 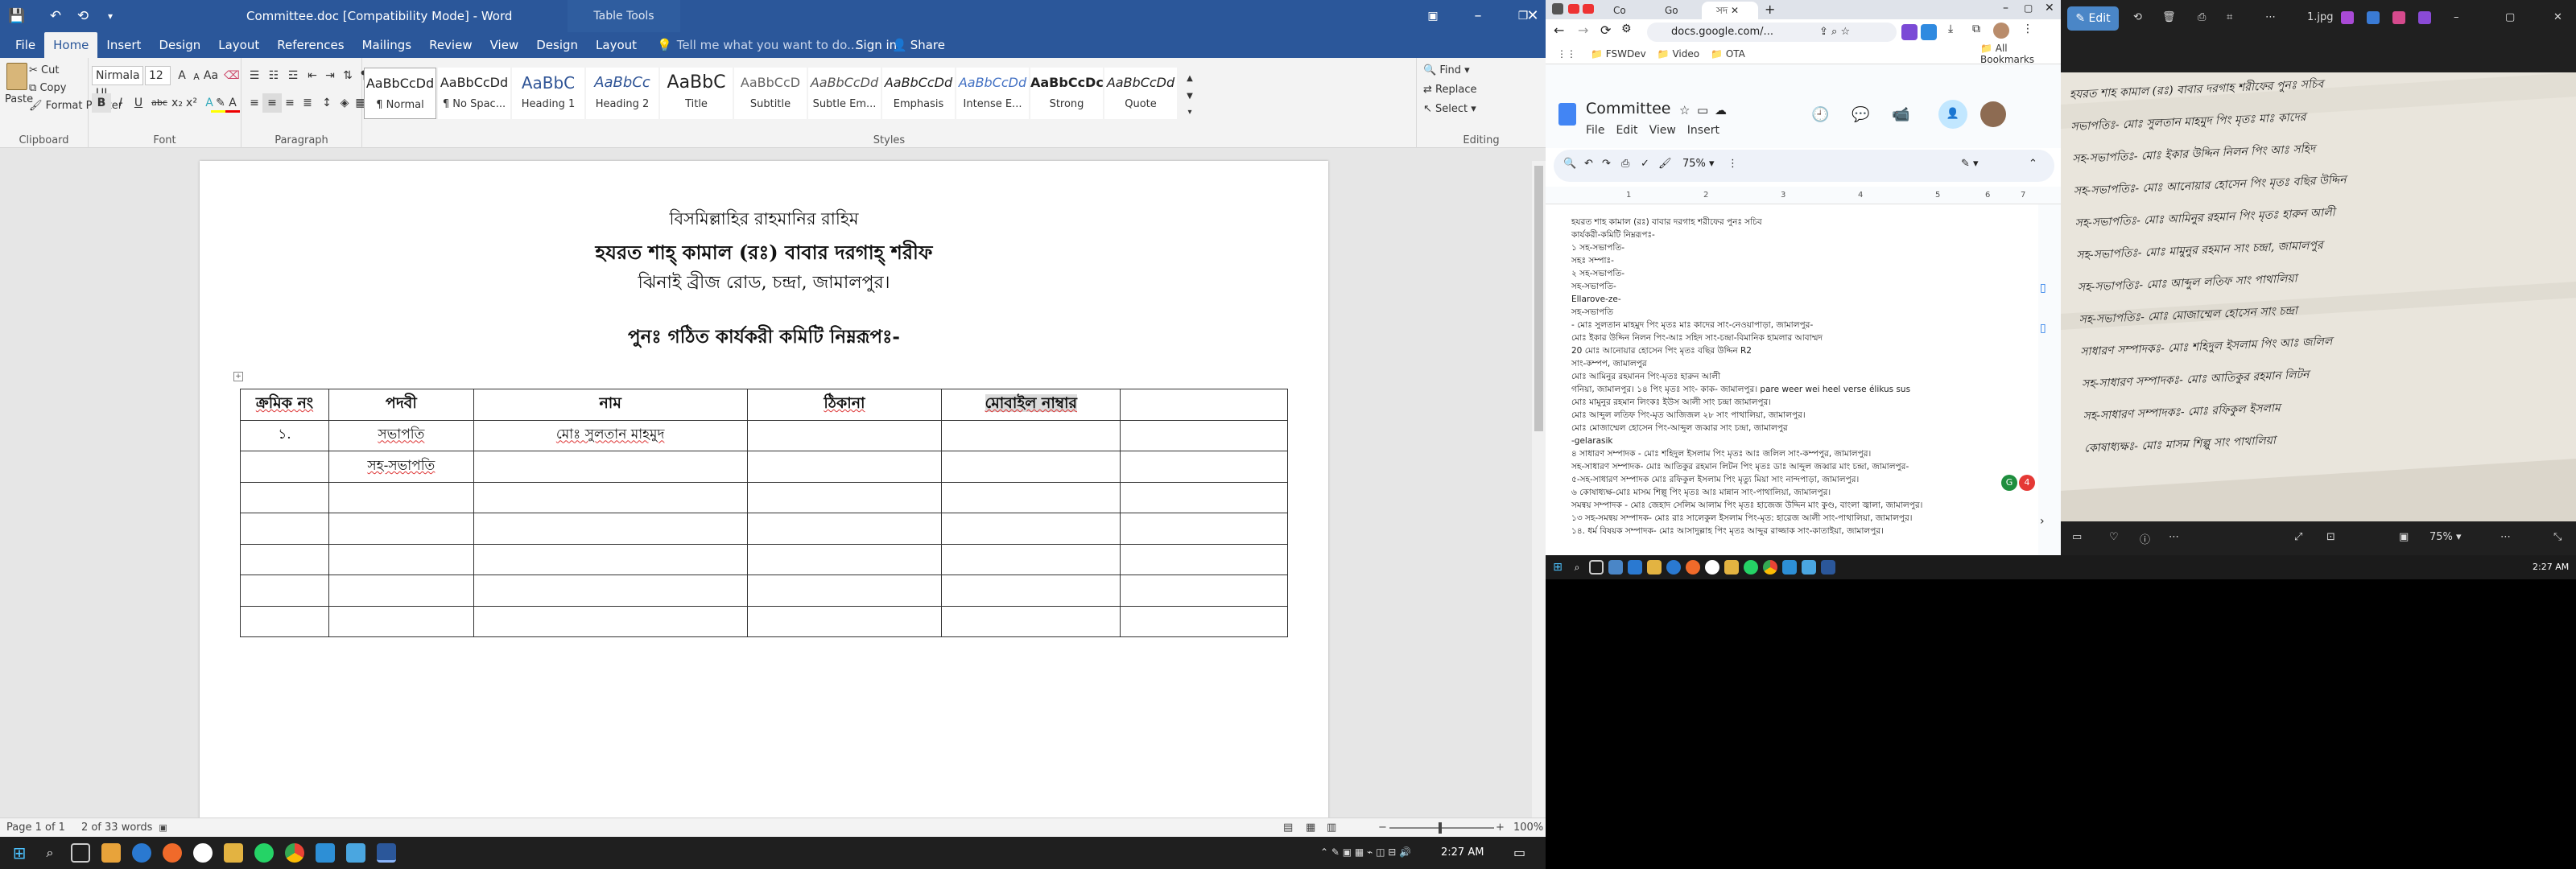 I want to click on new-tab-icon: +, so click(x=1770, y=9).